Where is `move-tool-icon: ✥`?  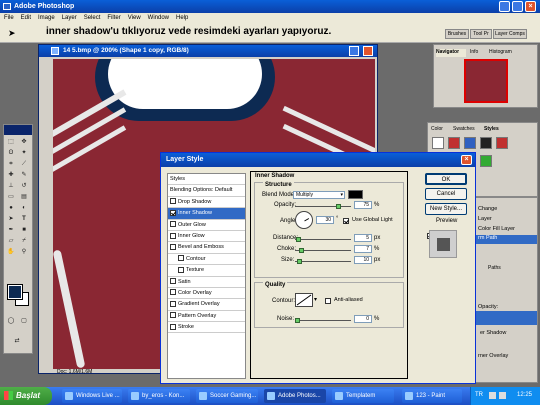
move-tool-icon: ✥ is located at coordinates (24, 142).